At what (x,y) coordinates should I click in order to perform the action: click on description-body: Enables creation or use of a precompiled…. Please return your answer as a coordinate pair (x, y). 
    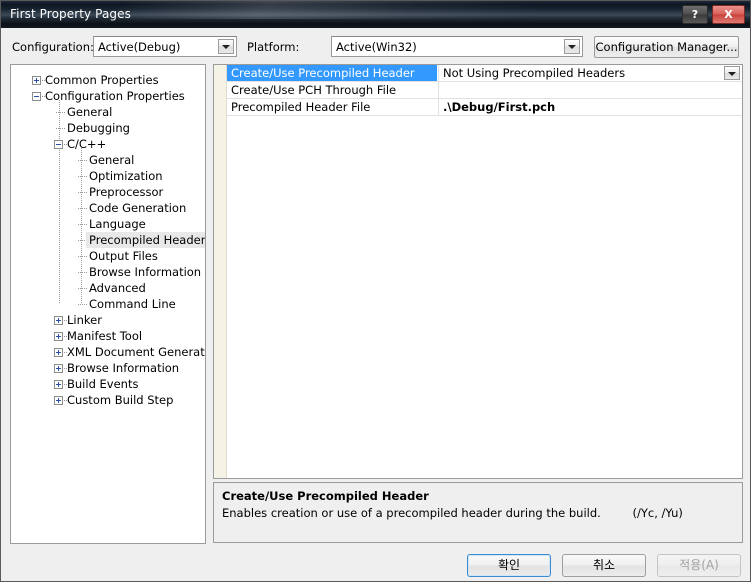
    Looking at the image, I should click on (411, 513).